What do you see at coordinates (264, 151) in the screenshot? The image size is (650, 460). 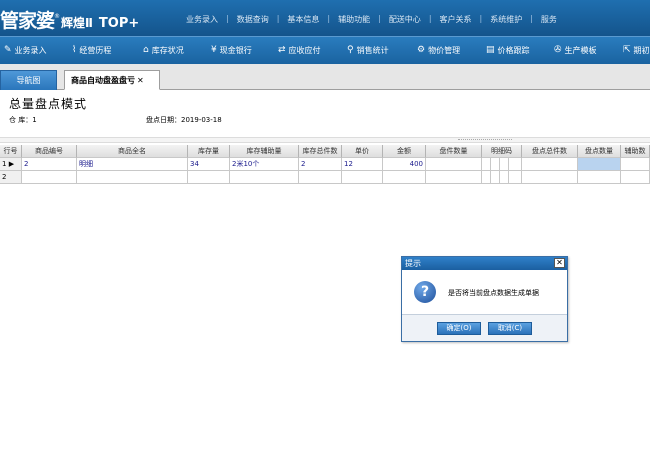 I see `column-header: 库存辅助量` at bounding box center [264, 151].